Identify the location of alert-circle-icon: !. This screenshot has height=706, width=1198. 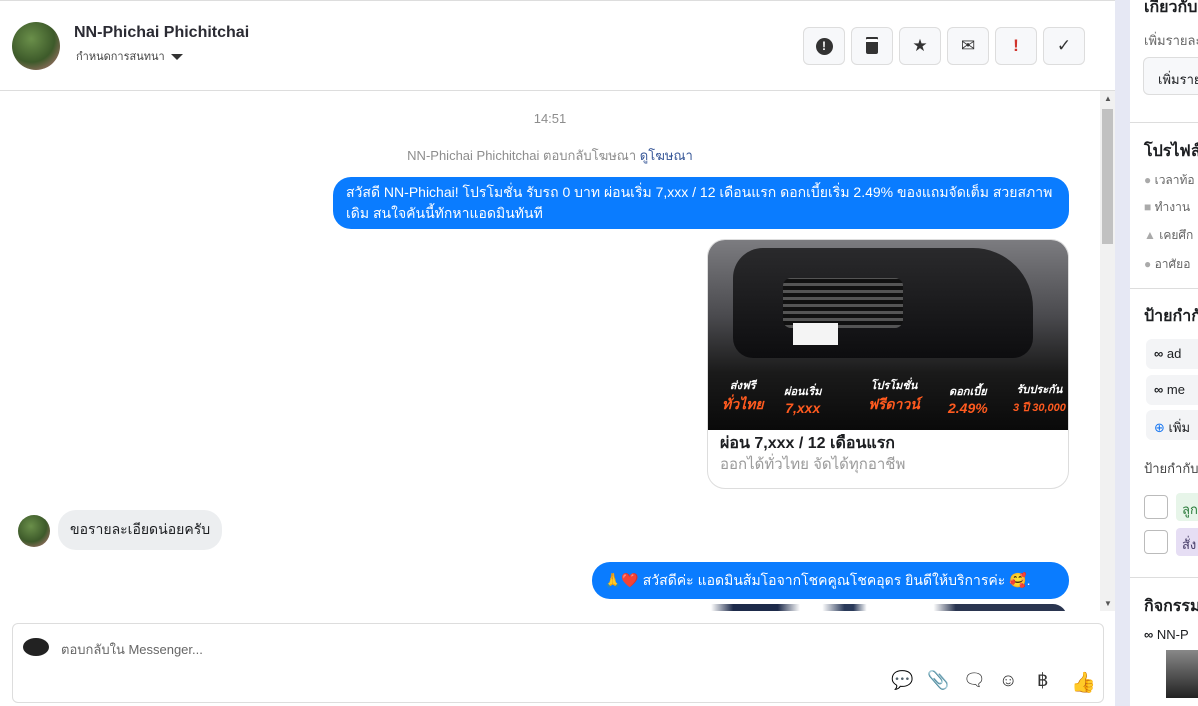
(824, 46).